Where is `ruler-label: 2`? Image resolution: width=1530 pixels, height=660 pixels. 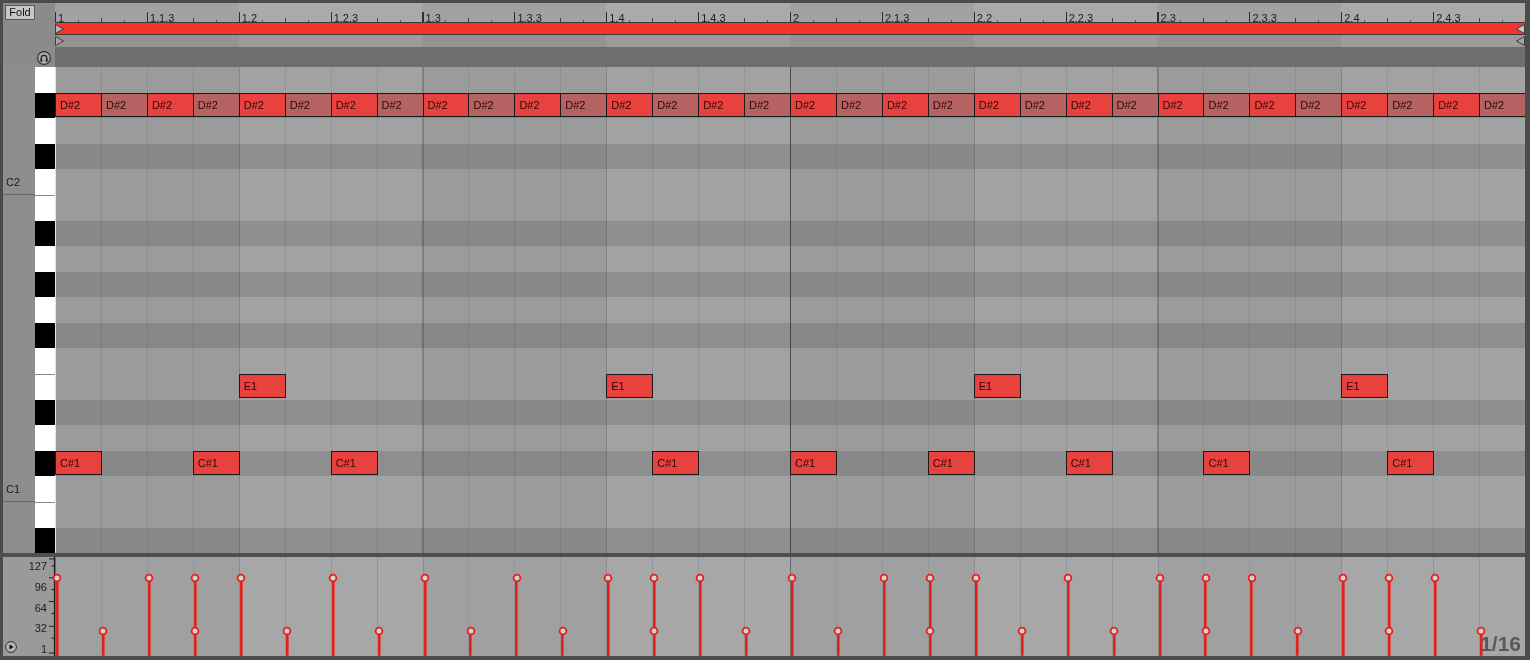
ruler-label: 2 is located at coordinates (796, 18).